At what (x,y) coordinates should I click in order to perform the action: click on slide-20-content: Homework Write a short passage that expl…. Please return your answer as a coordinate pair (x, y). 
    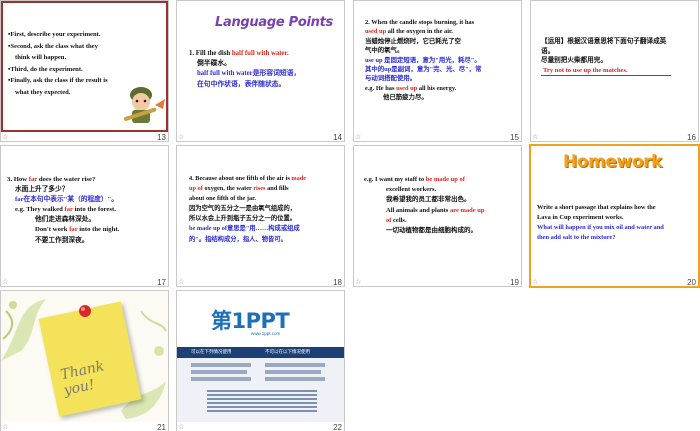
    Looking at the image, I should click on (614, 211).